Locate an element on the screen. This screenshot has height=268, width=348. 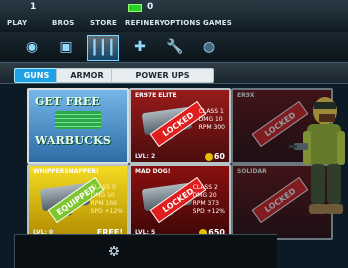
get-free-warbucks-card: GET FREE WARBUCKS is located at coordinates (78, 126).